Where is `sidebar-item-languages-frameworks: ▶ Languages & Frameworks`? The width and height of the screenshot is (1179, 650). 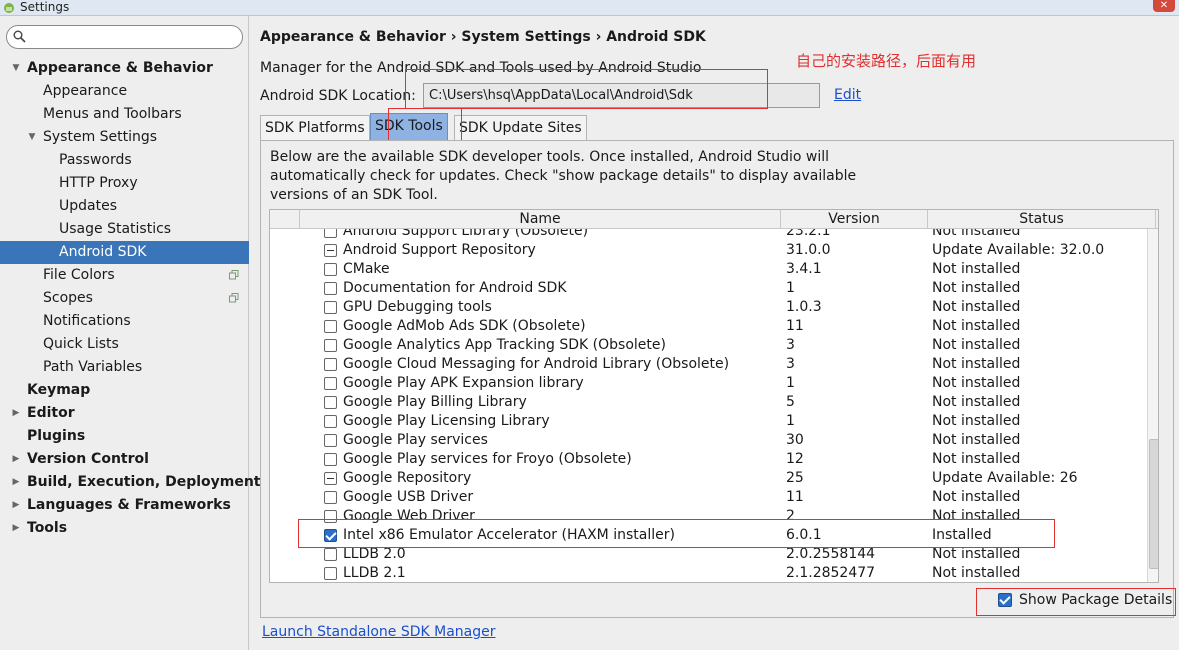 sidebar-item-languages-frameworks: ▶ Languages & Frameworks is located at coordinates (124, 505).